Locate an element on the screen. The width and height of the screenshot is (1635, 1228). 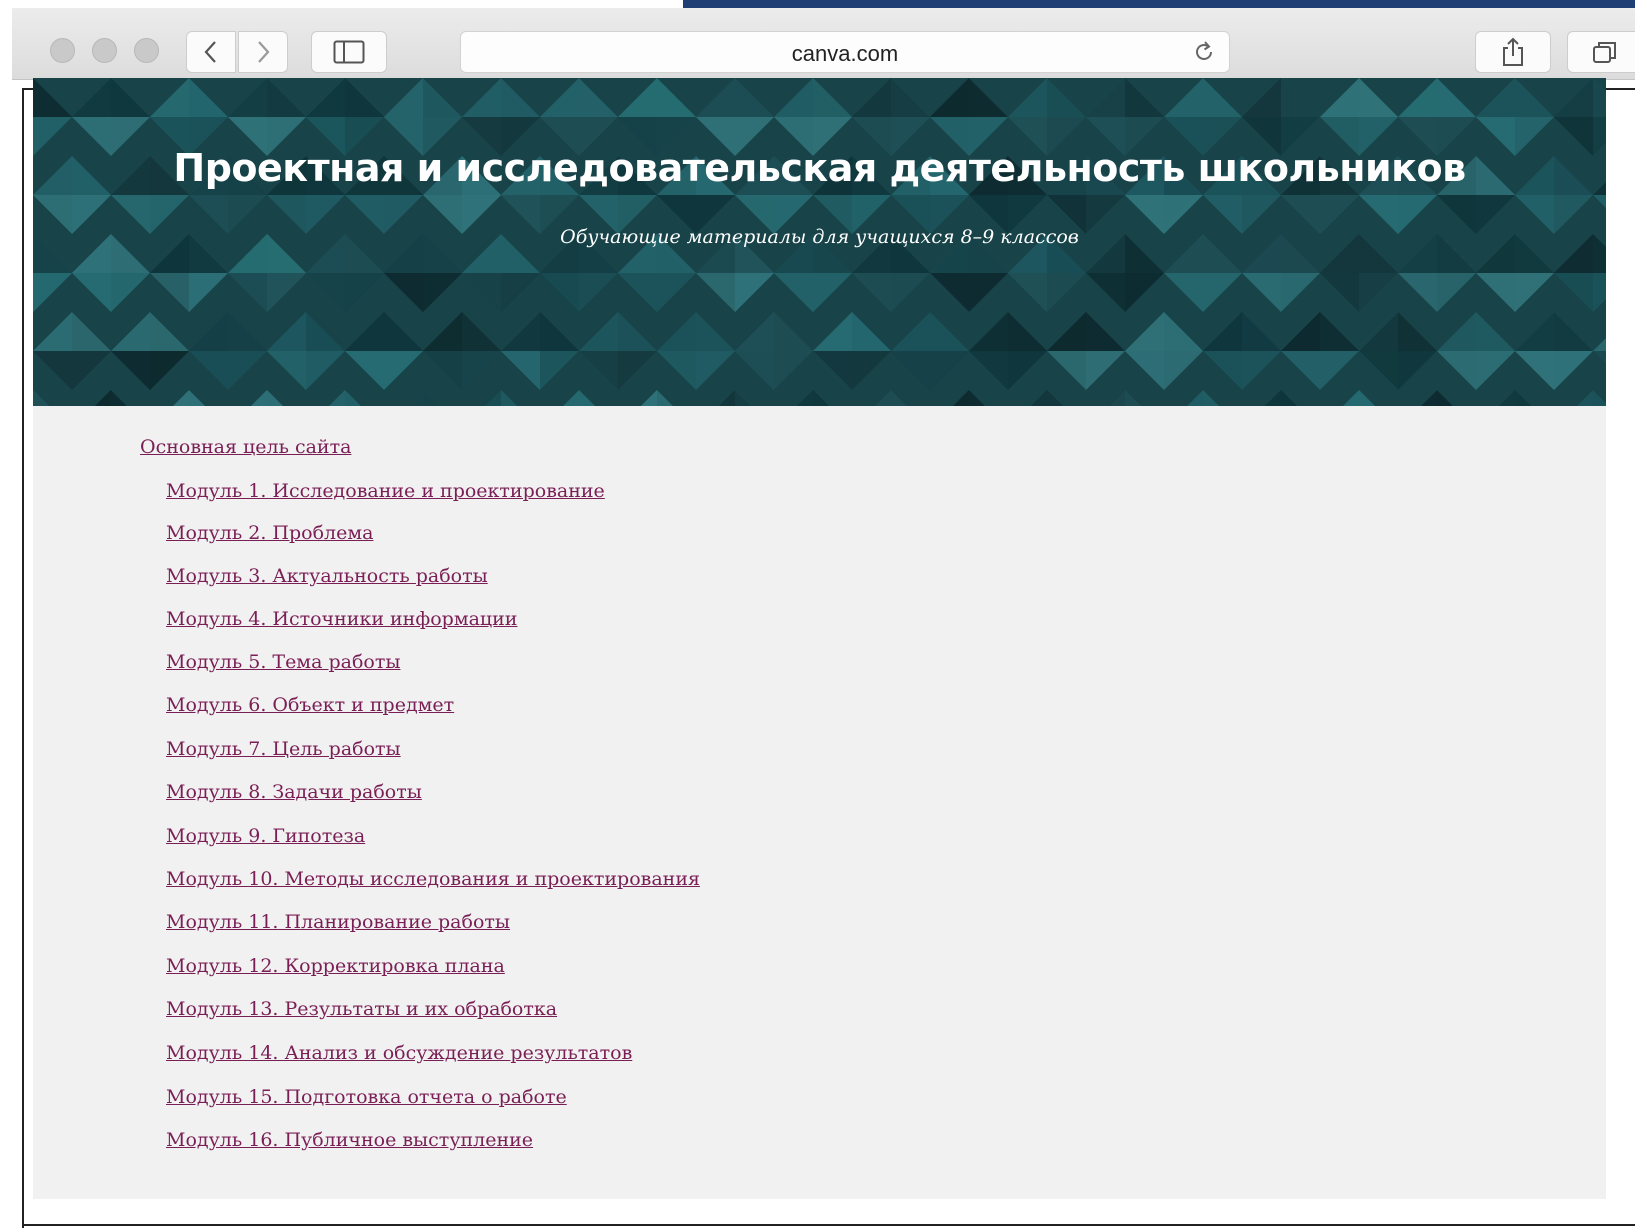
module-link: Модуль 12. Корректировка плана is located at coordinates (335, 966).